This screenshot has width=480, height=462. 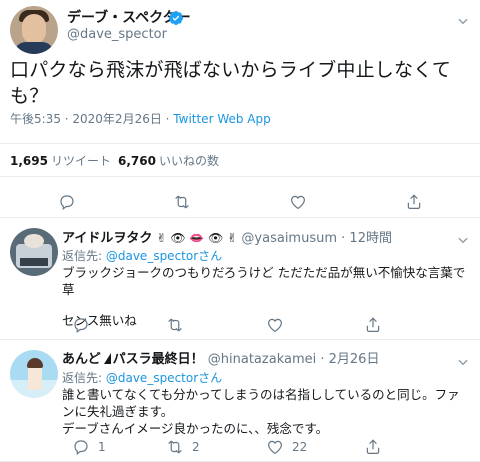 I want to click on like-count: 22, so click(x=300, y=447).